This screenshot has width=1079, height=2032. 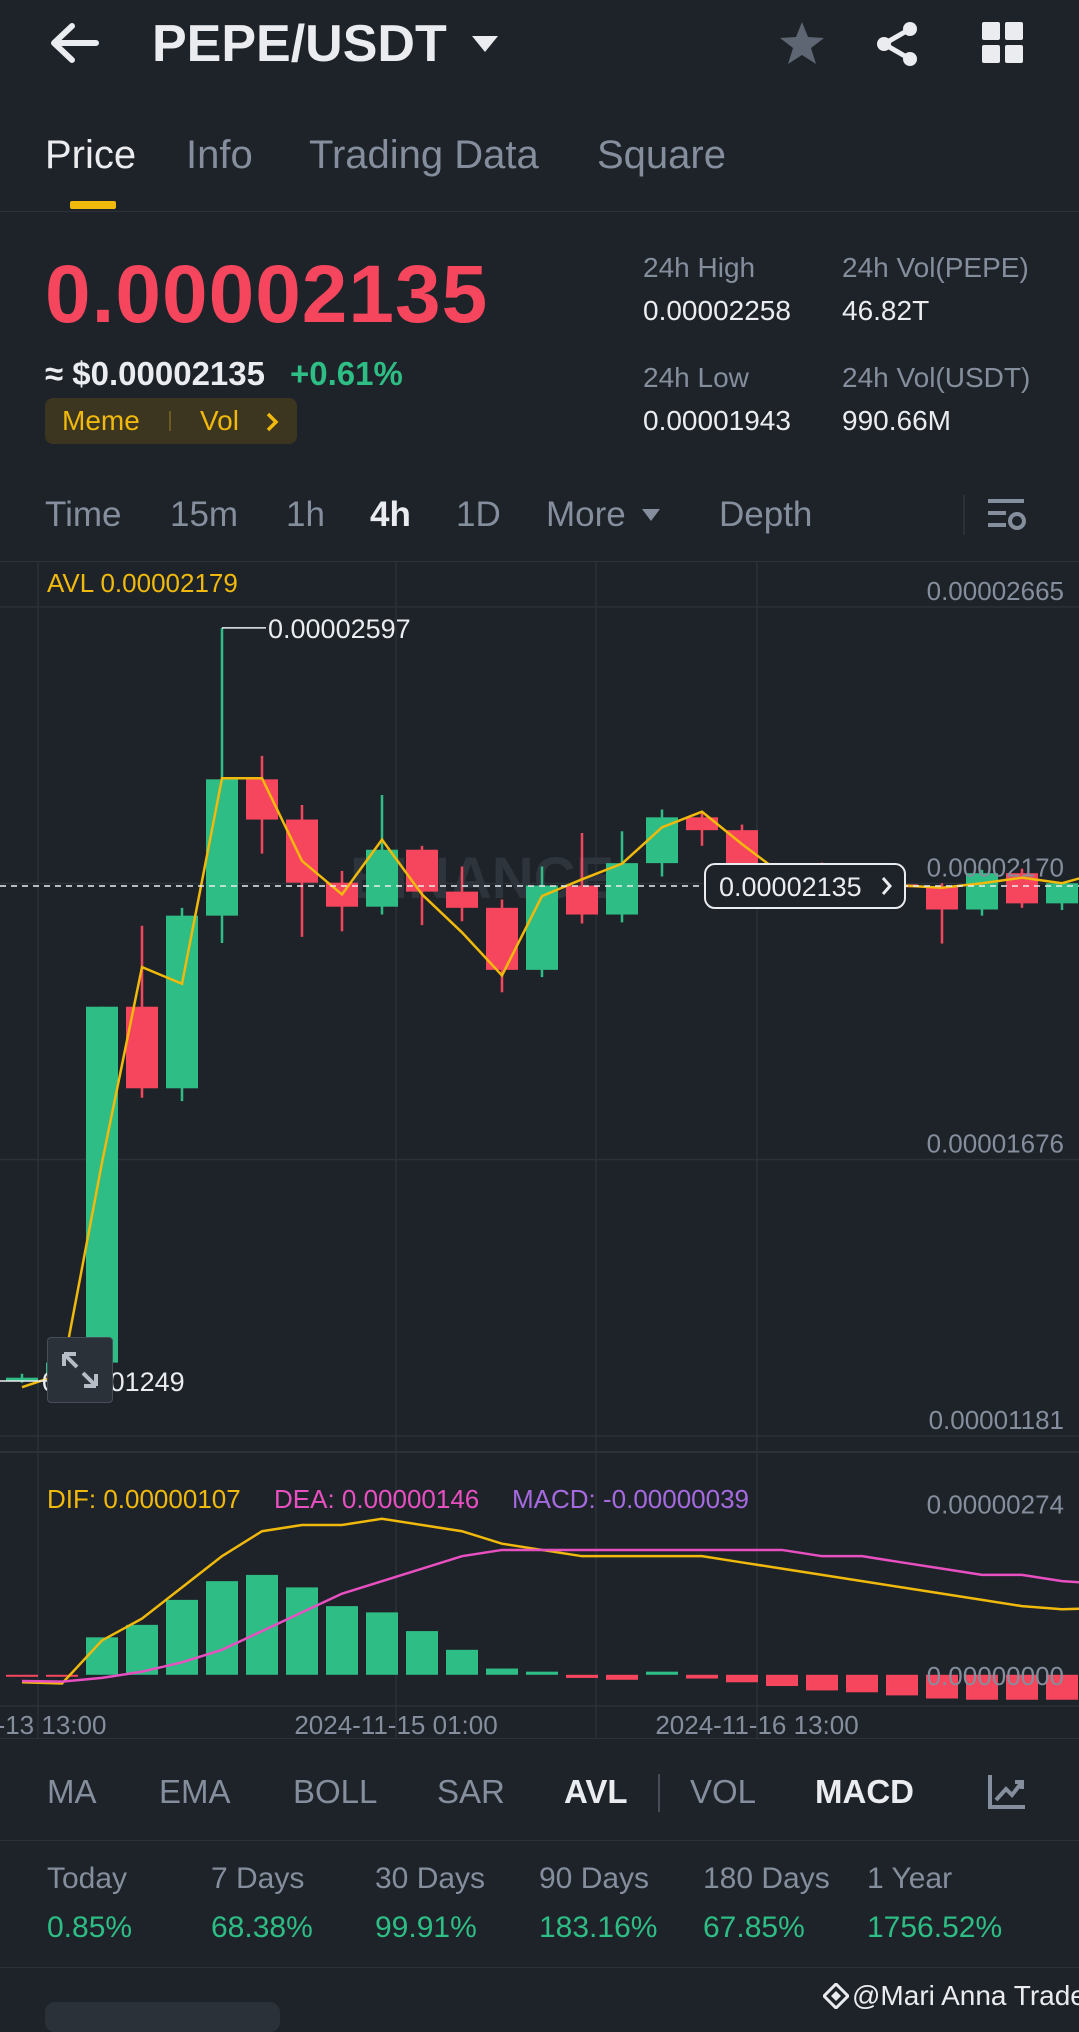 What do you see at coordinates (886, 310) in the screenshot?
I see `vol-pepe-value: 46.82T` at bounding box center [886, 310].